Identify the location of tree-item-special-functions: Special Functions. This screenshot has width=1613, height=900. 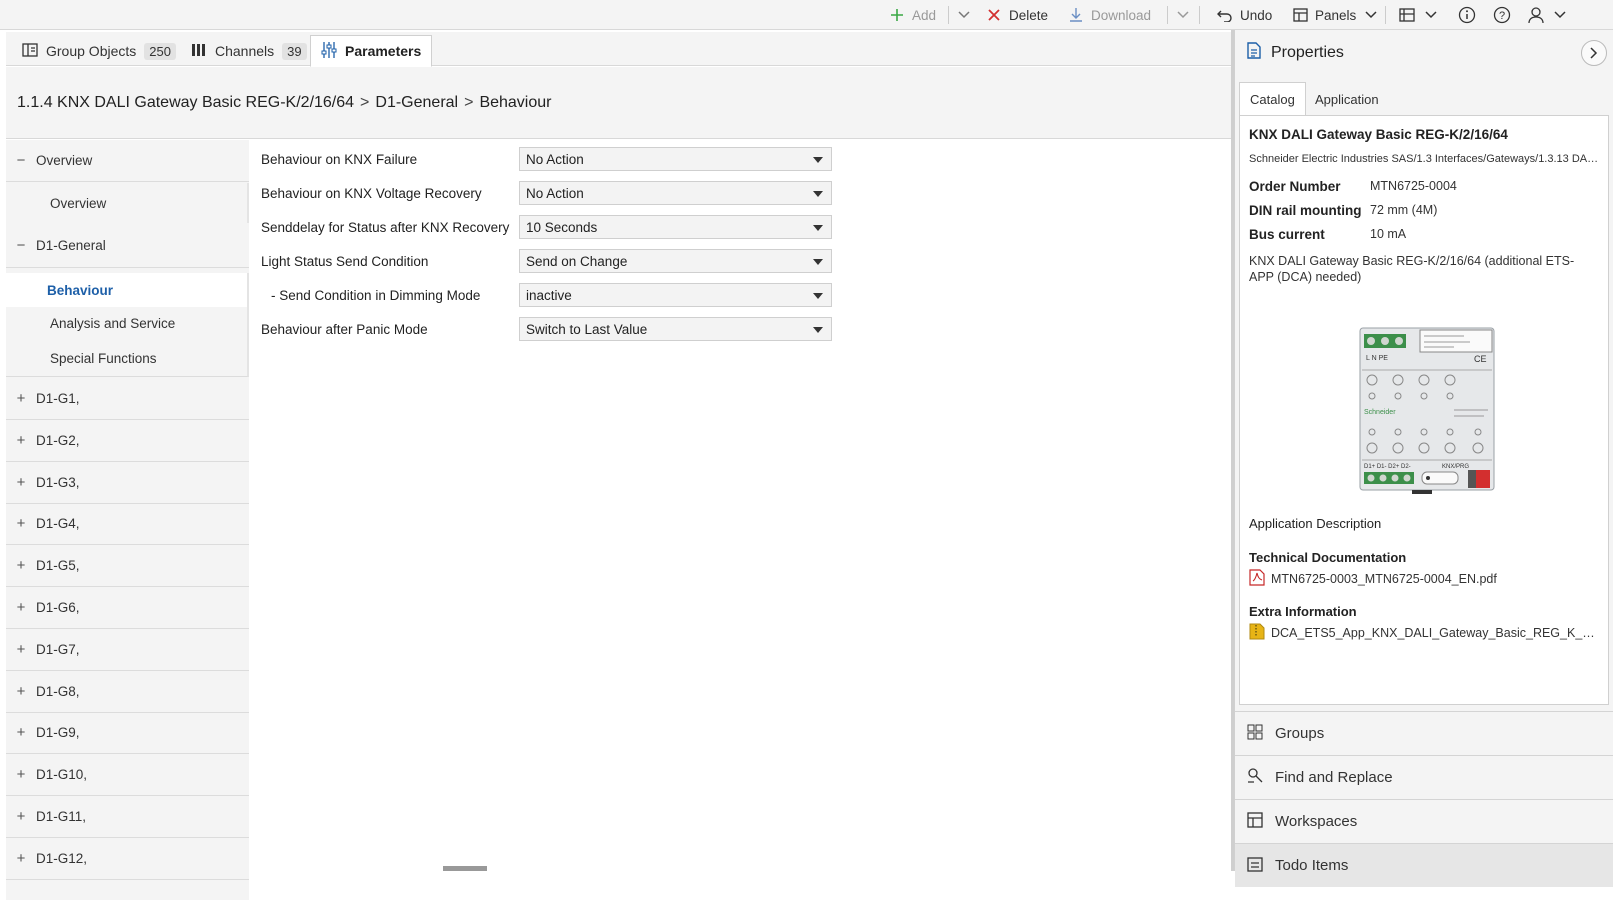
(127, 358).